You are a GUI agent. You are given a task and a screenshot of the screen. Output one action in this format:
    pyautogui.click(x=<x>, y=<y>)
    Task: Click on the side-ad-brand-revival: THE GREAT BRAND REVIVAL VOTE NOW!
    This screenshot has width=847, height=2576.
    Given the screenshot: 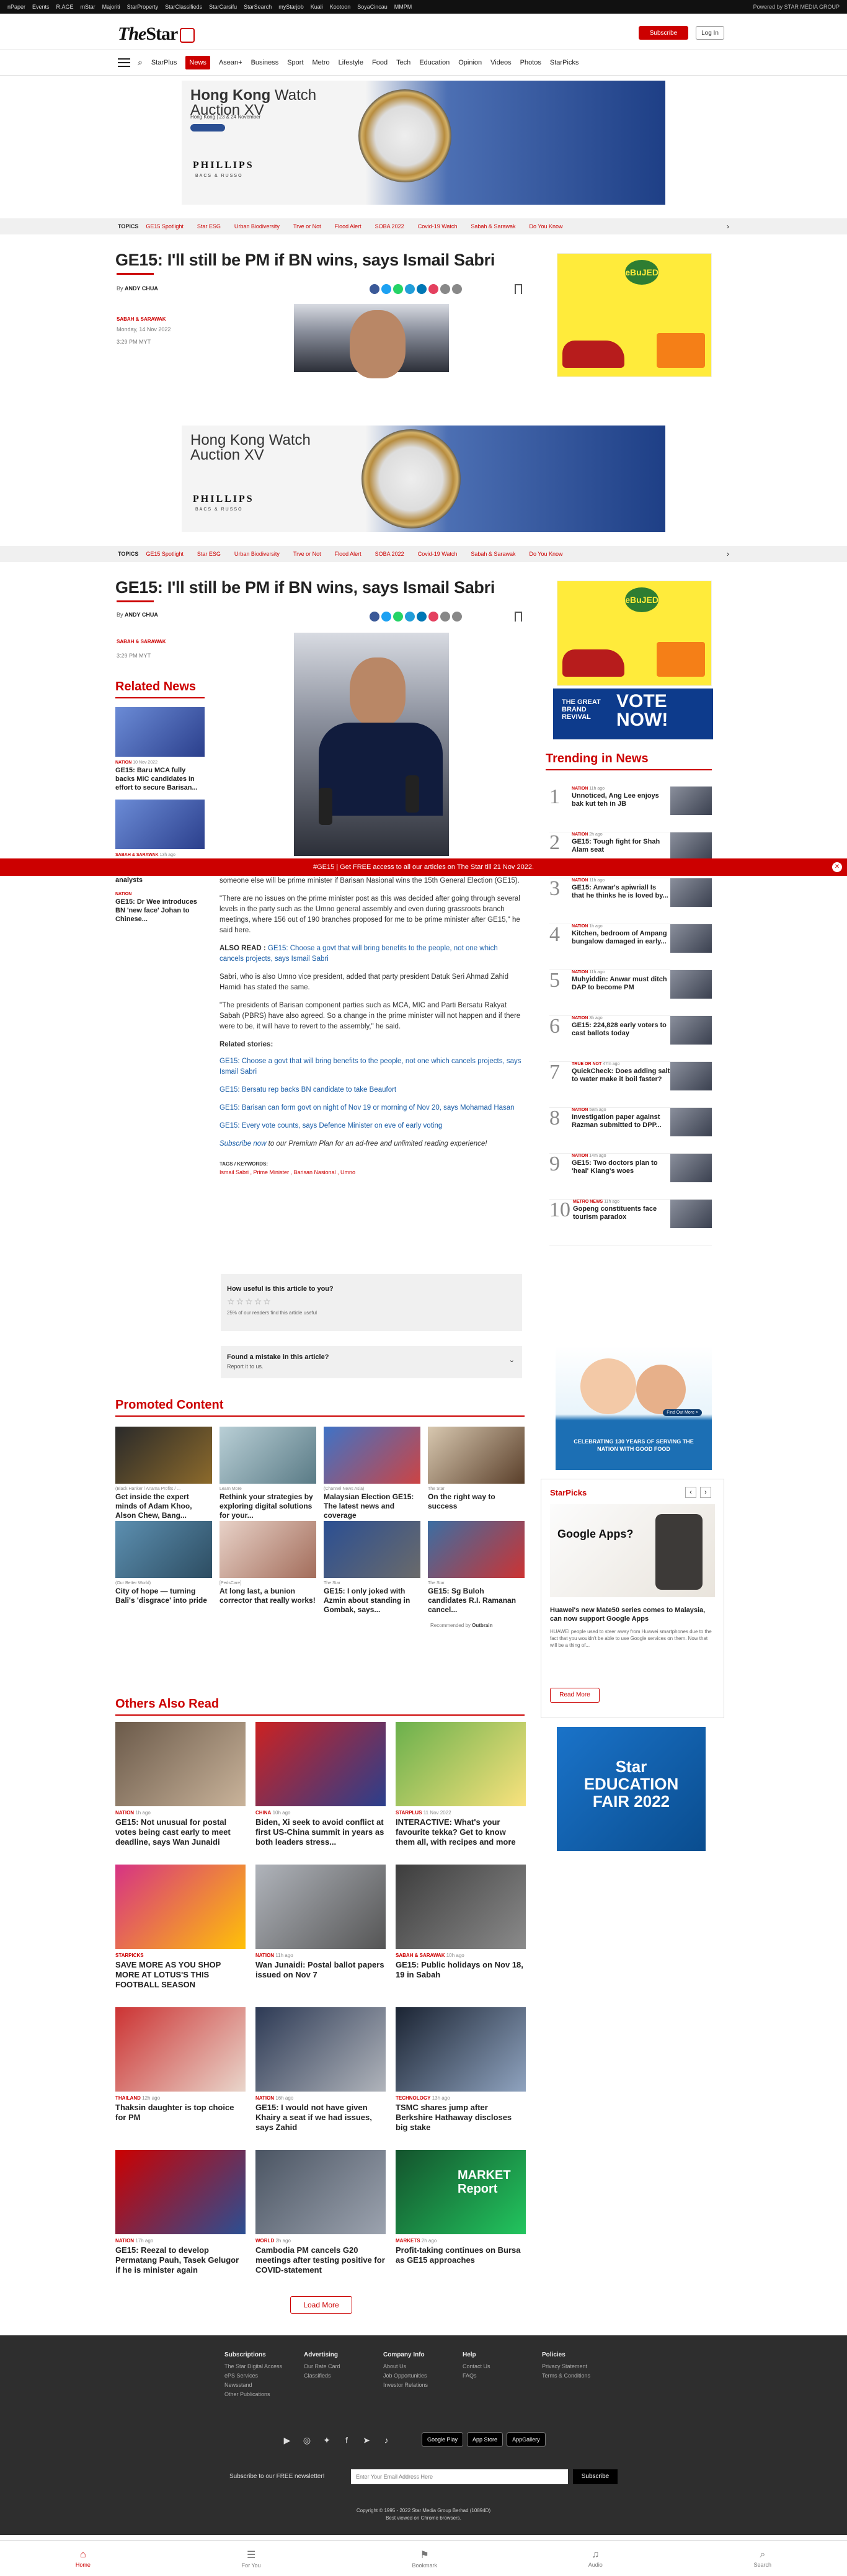 What is the action you would take?
    pyautogui.click(x=633, y=714)
    